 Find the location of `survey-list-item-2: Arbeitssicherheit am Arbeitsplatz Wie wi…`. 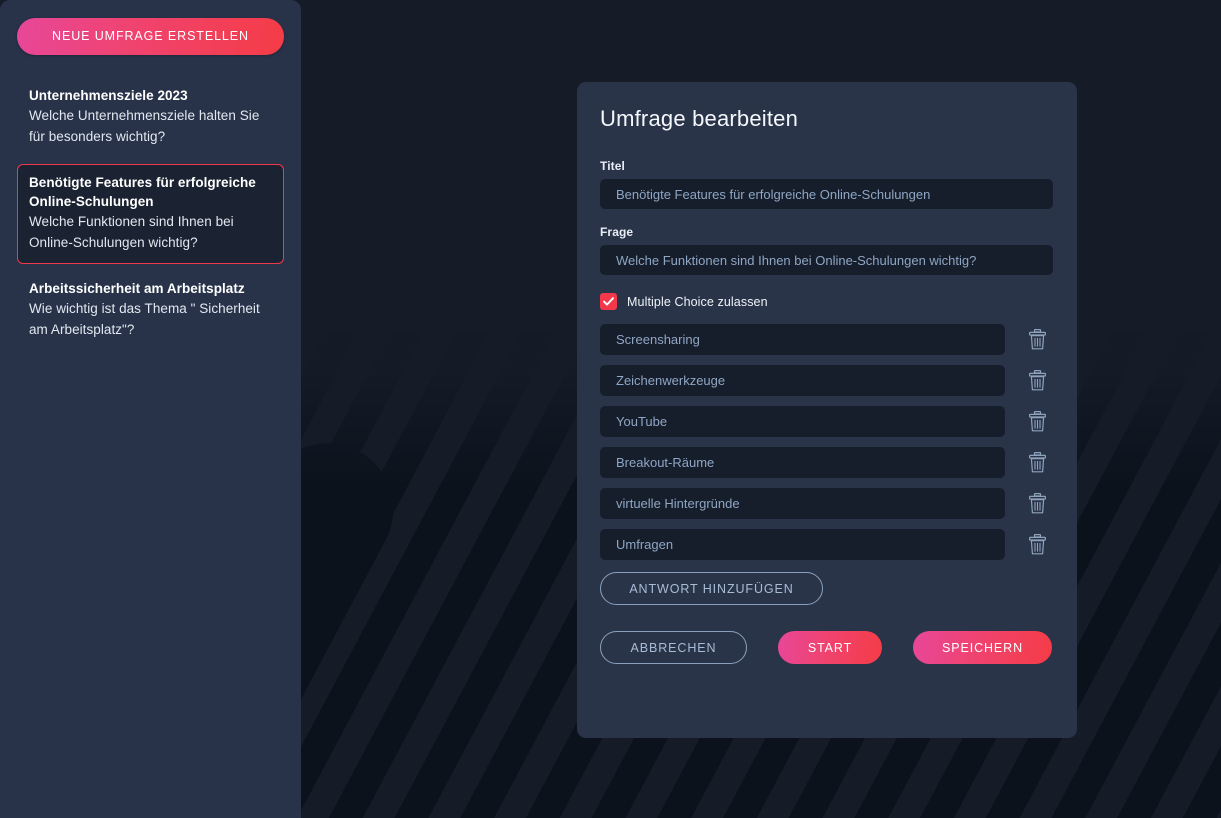

survey-list-item-2: Arbeitssicherheit am Arbeitsplatz Wie wi… is located at coordinates (150, 310).